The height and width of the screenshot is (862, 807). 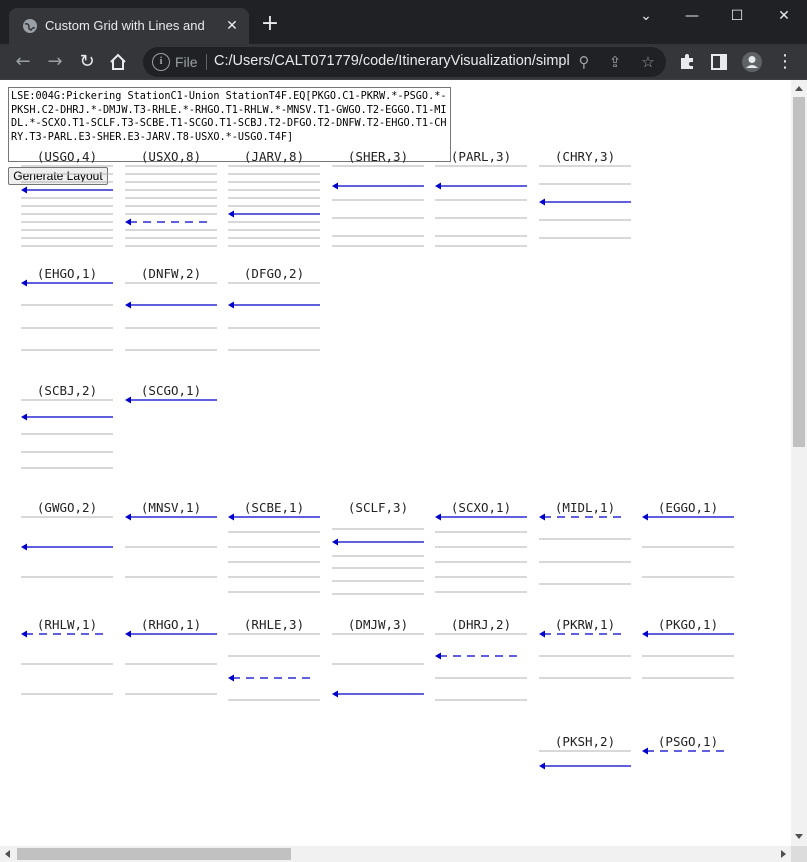 What do you see at coordinates (118, 62) in the screenshot?
I see `home-icon` at bounding box center [118, 62].